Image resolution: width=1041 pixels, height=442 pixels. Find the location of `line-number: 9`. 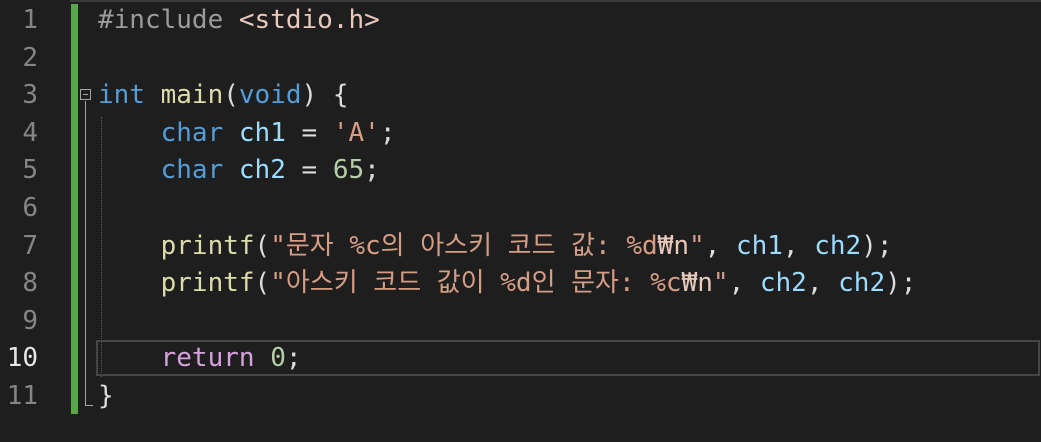

line-number: 9 is located at coordinates (30, 321).